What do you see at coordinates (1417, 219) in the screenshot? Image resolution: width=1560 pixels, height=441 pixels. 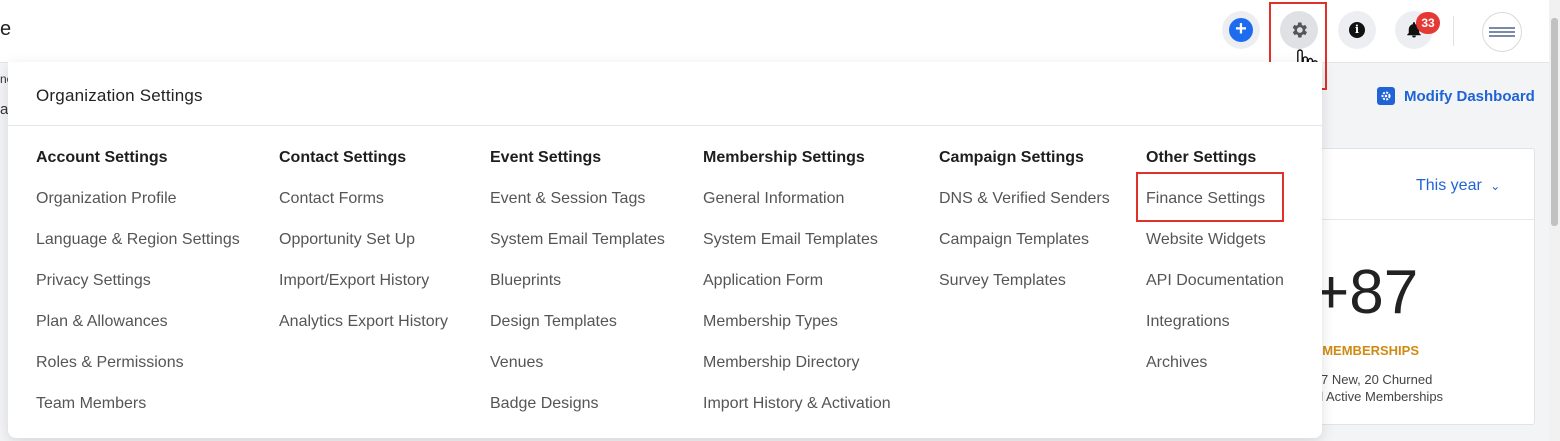 I see `card-divider` at bounding box center [1417, 219].